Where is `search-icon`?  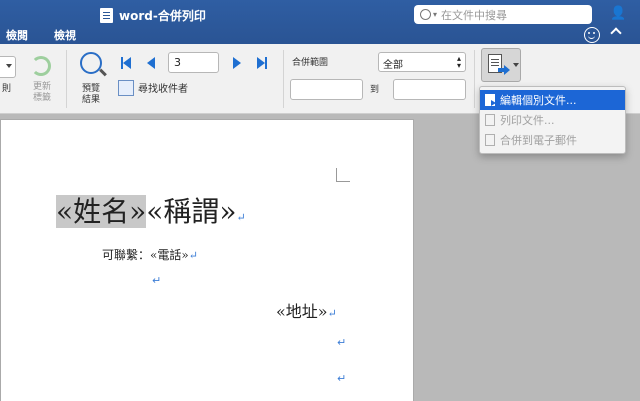
search-icon is located at coordinates (425, 14).